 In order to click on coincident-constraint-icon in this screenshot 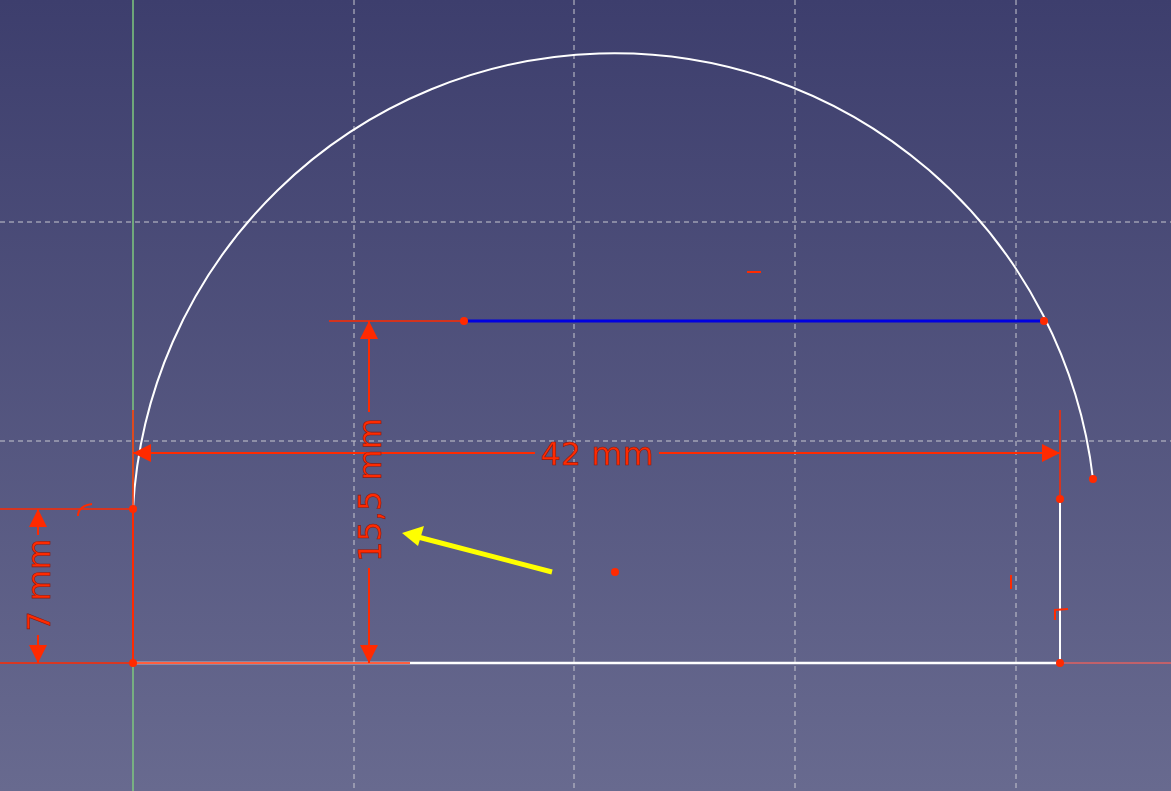, I will do `click(1061, 614)`.